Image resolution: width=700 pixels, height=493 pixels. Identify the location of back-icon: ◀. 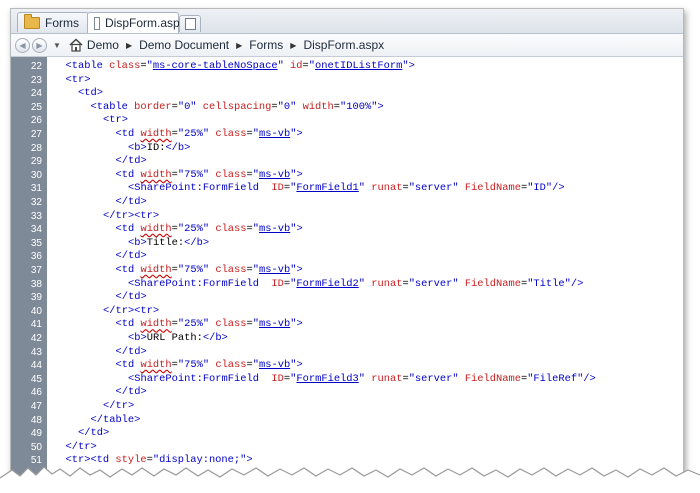
(22, 45).